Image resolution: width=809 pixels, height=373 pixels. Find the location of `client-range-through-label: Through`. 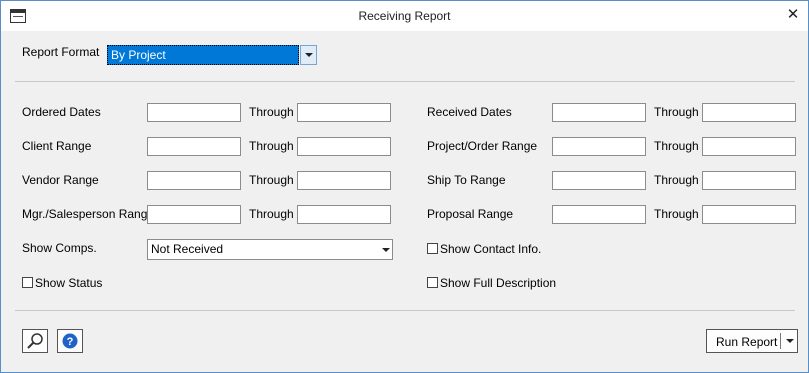

client-range-through-label: Through is located at coordinates (271, 146).